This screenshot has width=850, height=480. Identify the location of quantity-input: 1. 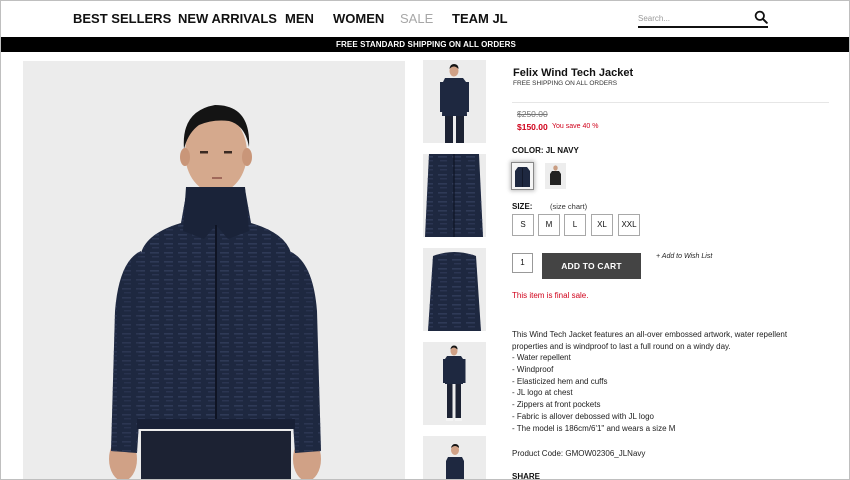
(522, 263).